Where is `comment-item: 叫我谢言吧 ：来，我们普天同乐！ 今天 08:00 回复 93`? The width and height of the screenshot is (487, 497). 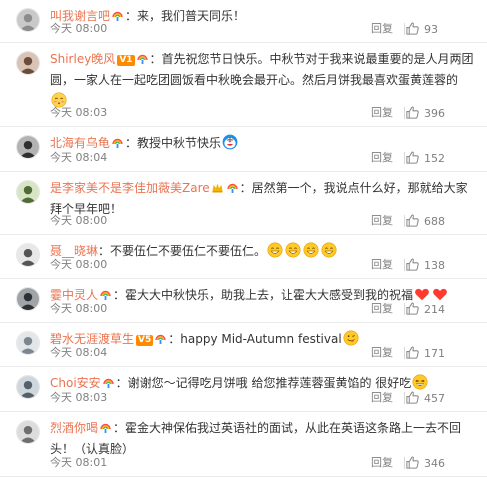 comment-item: 叫我谢言吧 ：来，我们普天同乐！ 今天 08:00 回复 93 is located at coordinates (243, 21).